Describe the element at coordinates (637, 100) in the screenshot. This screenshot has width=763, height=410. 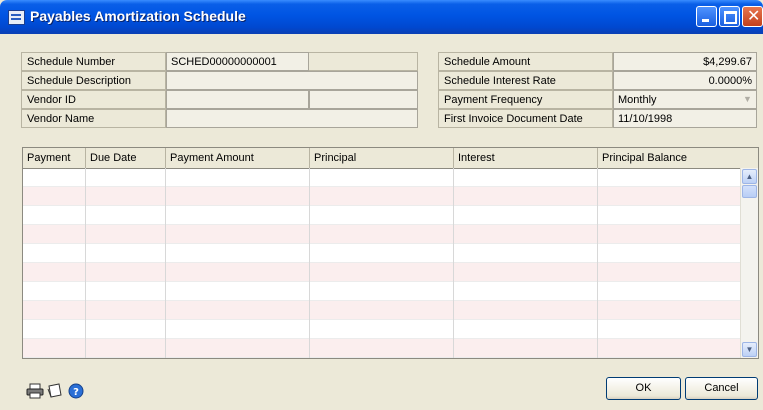
I see `payment-frequency-value: Monthly` at that location.